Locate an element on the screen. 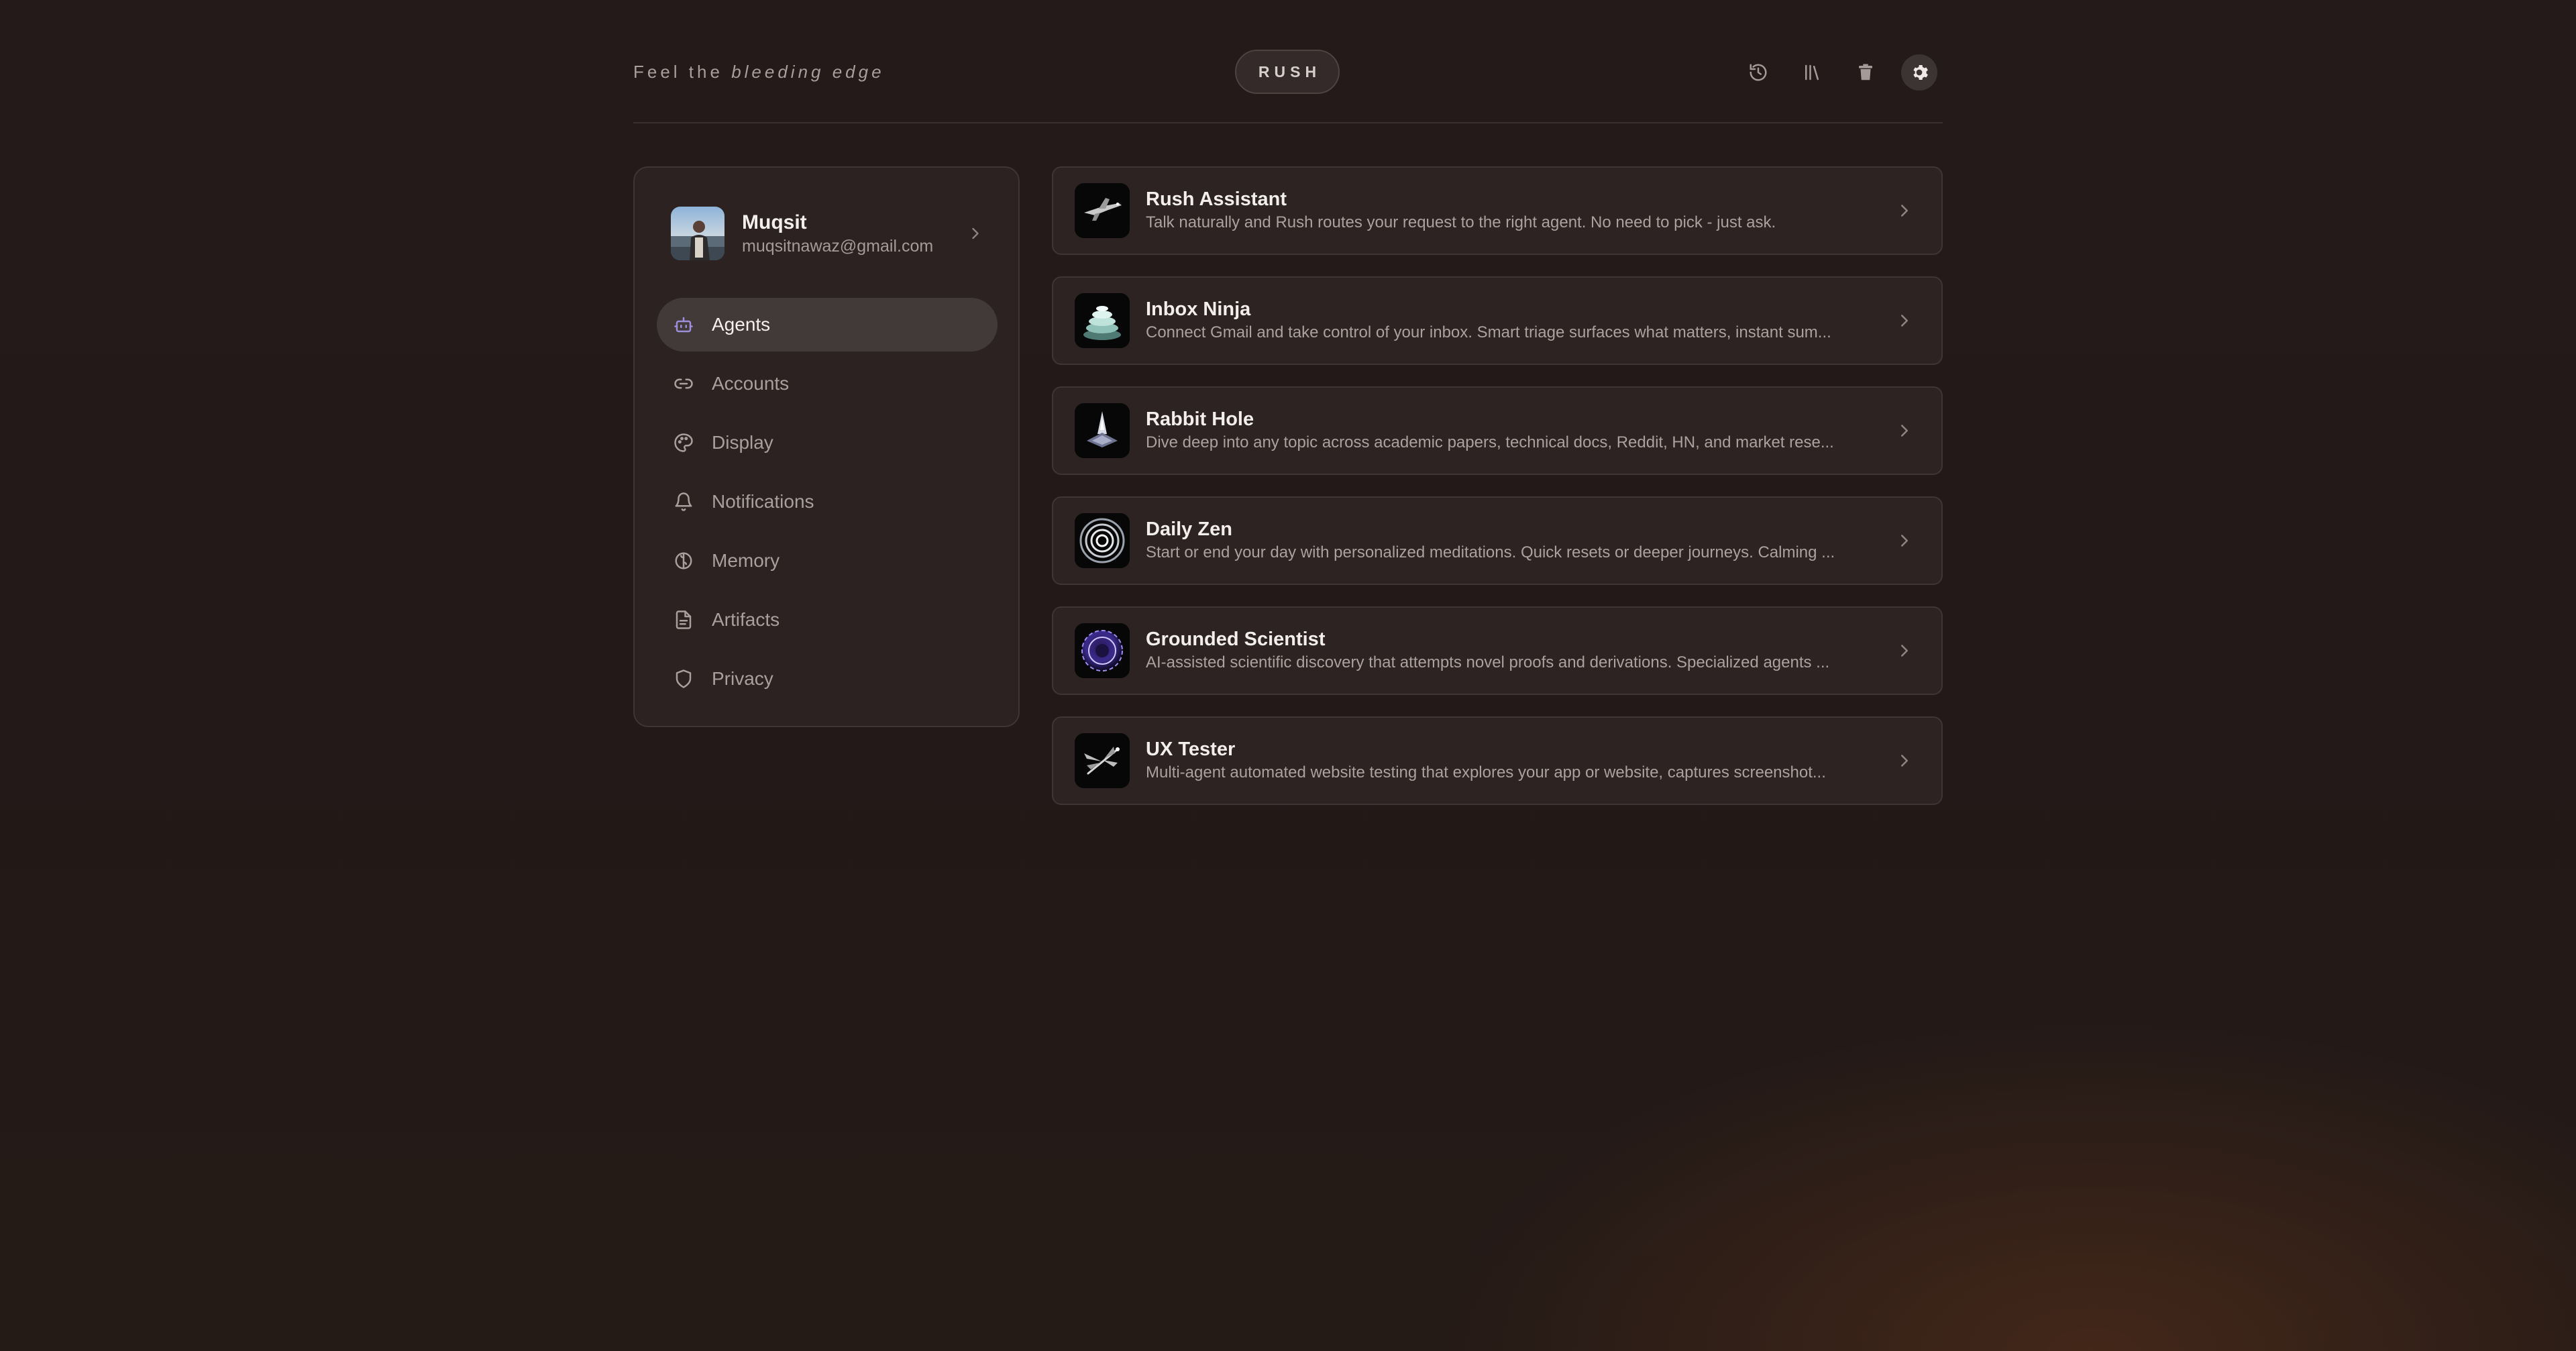  tagline-prefix: Feel the is located at coordinates (678, 72).